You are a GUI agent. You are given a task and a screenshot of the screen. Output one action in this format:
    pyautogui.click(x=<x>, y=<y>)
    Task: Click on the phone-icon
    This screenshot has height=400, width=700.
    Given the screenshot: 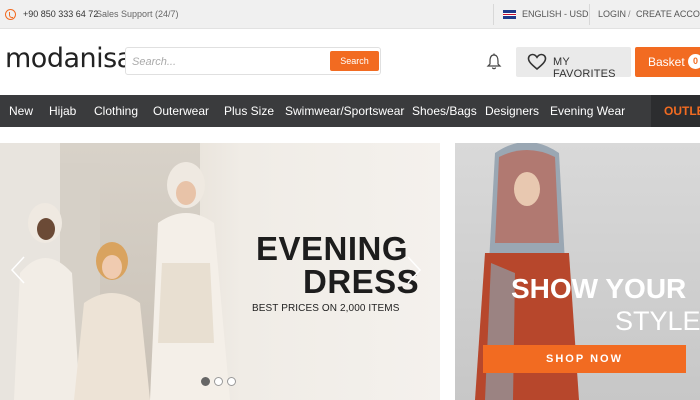 What is the action you would take?
    pyautogui.click(x=10, y=14)
    